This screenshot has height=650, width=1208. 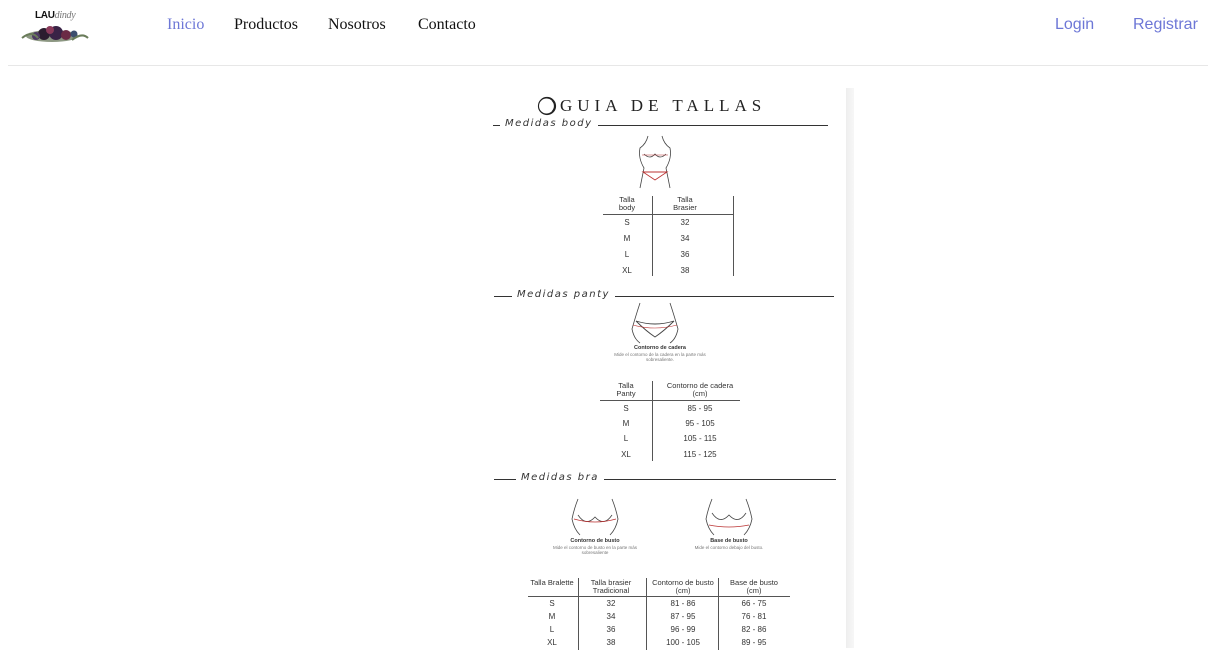 What do you see at coordinates (549, 123) in the screenshot?
I see `section-body-label: Medidas body` at bounding box center [549, 123].